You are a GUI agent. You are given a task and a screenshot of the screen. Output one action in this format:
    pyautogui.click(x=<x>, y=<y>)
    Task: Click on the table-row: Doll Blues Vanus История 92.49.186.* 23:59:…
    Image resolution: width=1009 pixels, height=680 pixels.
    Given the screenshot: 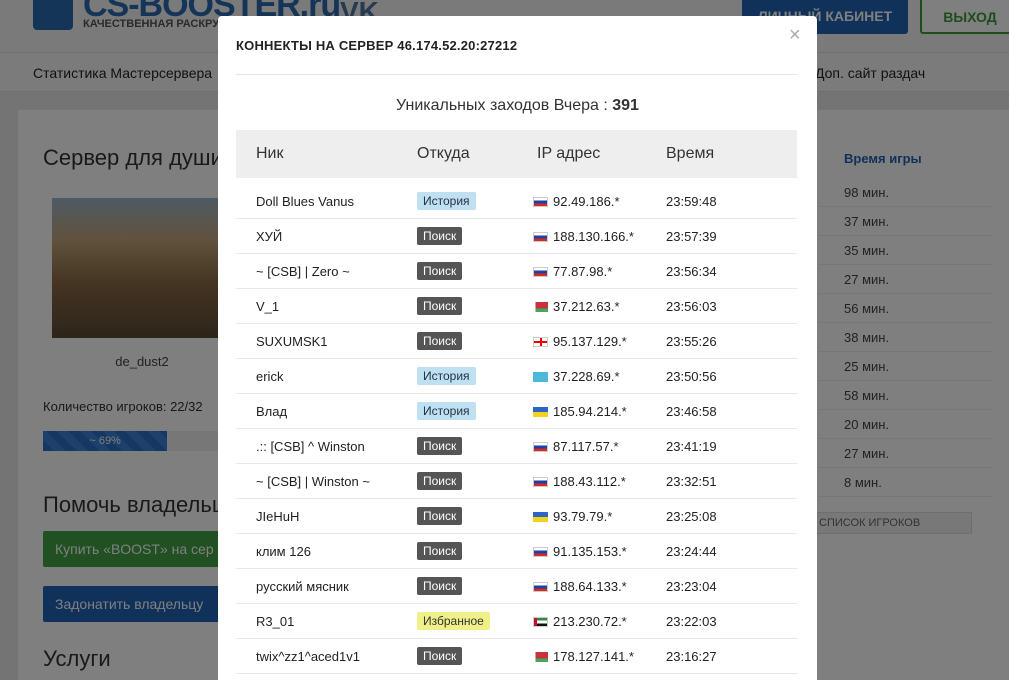 What is the action you would take?
    pyautogui.click(x=516, y=201)
    